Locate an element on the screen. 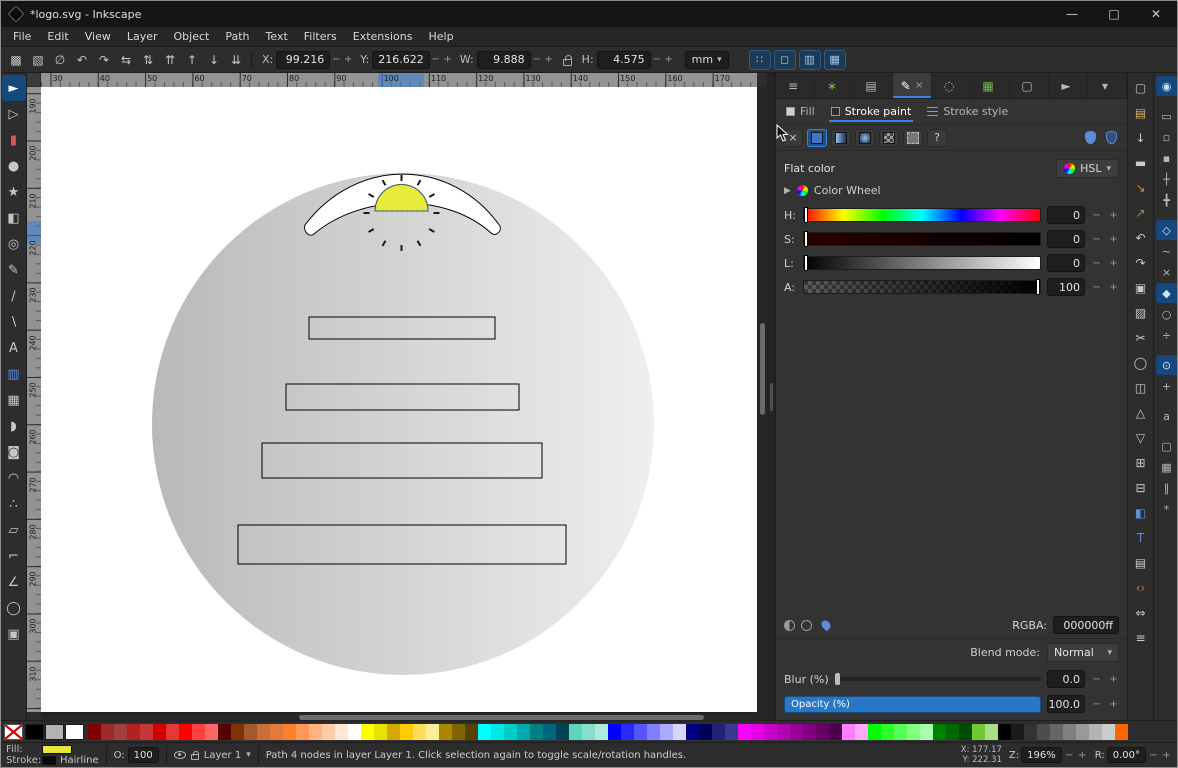 The width and height of the screenshot is (1178, 768). rect-tool: ▮ is located at coordinates (14, 140).